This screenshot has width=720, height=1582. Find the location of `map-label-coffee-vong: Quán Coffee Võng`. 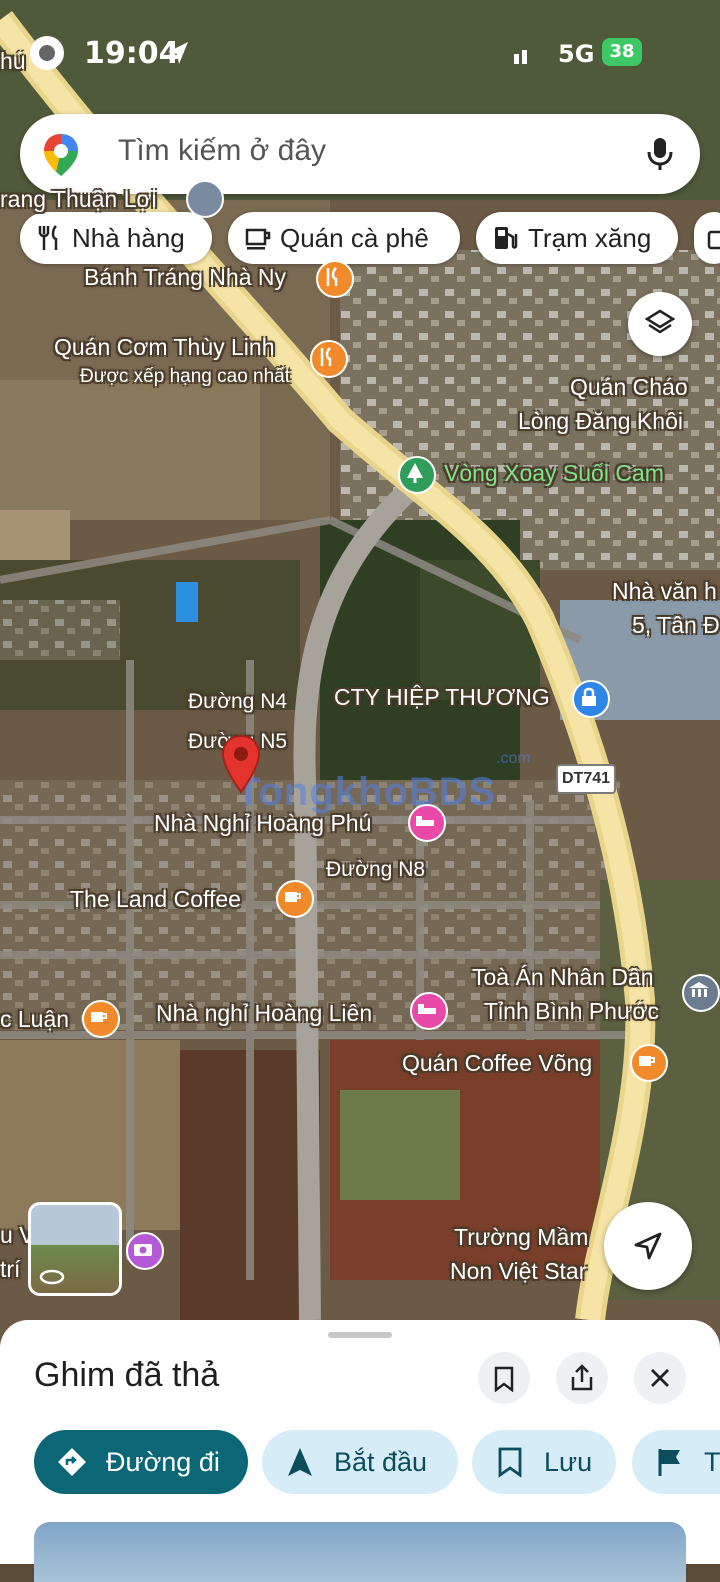

map-label-coffee-vong: Quán Coffee Võng is located at coordinates (497, 1063).